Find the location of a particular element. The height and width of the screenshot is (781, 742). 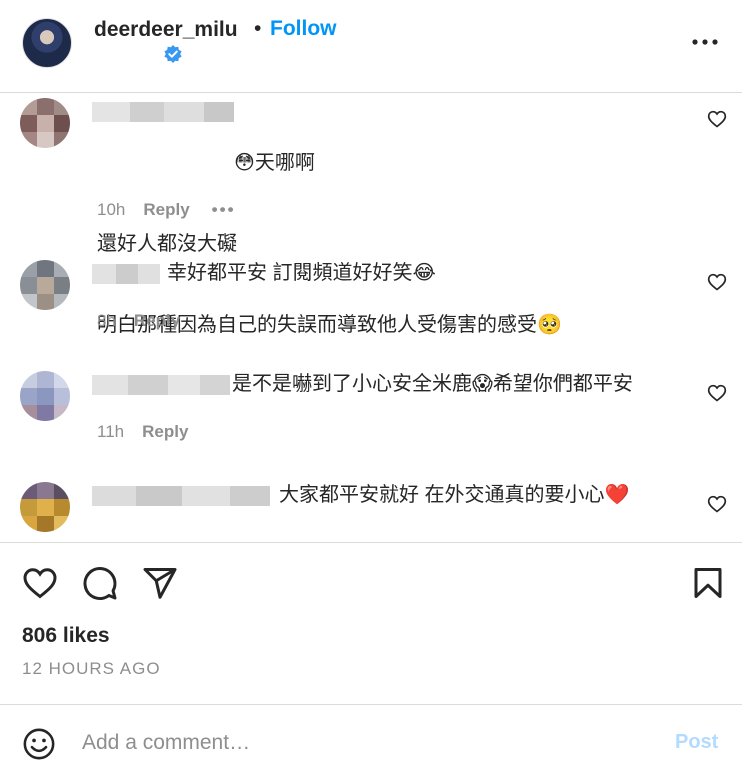

comment-meta: 10h Reply ••• is located at coordinates (166, 210).